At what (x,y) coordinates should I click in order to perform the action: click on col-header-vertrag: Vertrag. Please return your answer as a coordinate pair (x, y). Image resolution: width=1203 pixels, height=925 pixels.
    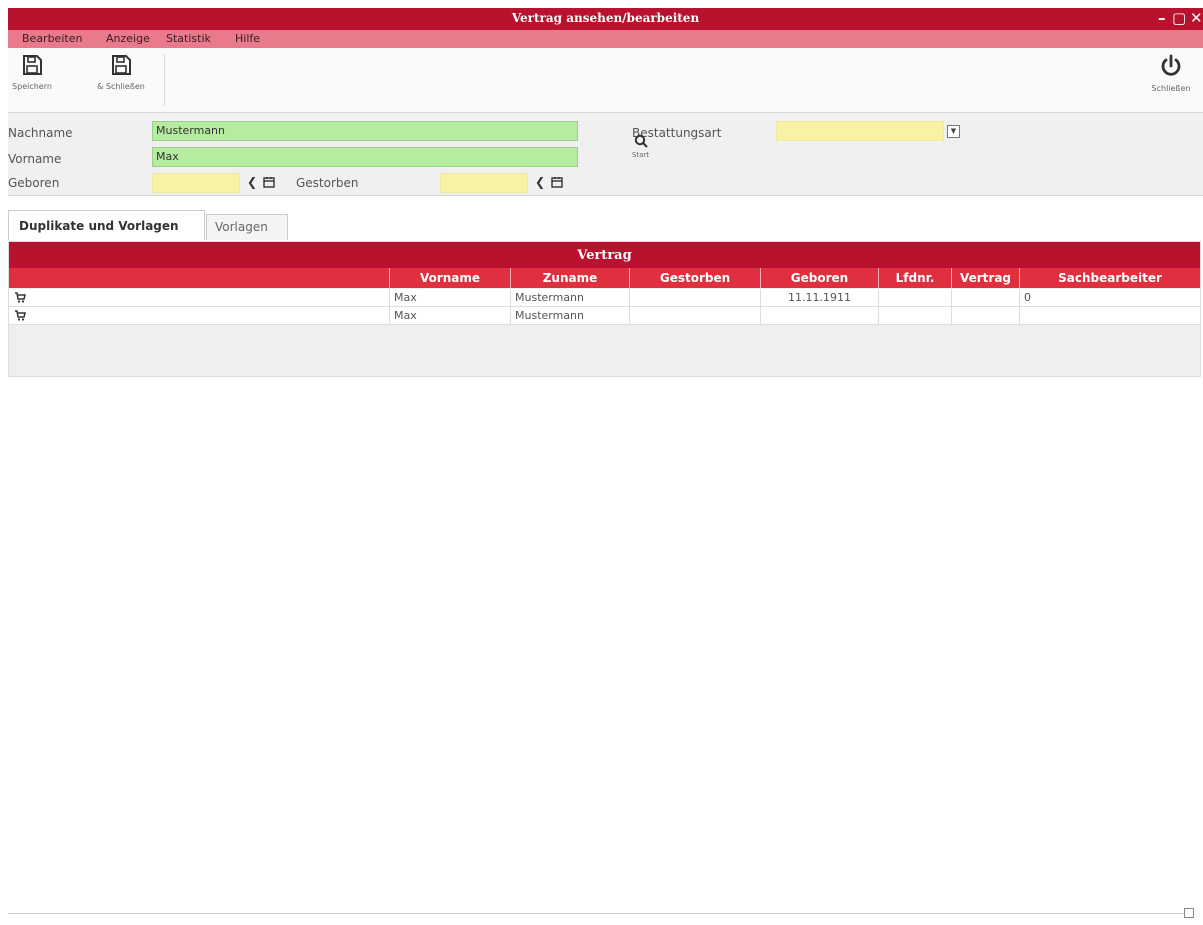
    Looking at the image, I should click on (985, 278).